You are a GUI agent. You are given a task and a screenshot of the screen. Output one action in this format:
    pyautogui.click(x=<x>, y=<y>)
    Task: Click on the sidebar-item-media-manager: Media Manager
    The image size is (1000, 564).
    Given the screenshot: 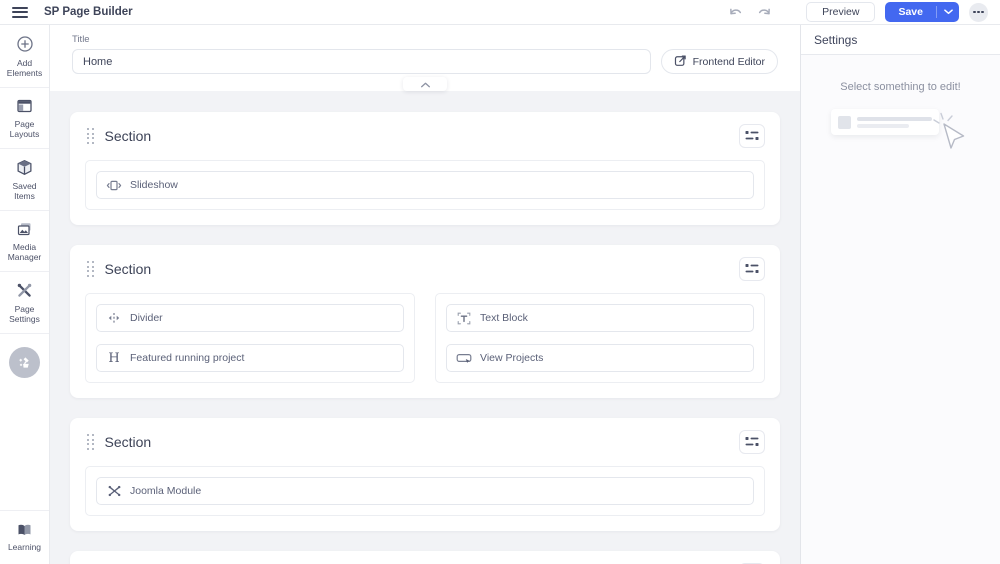 What is the action you would take?
    pyautogui.click(x=24, y=241)
    